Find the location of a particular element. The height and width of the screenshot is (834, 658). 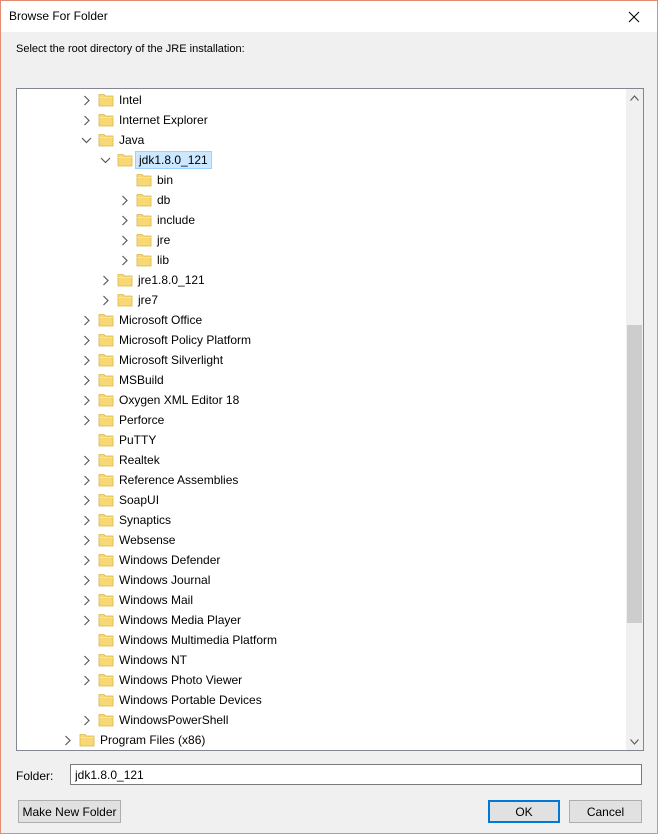

tree-item-label: jre is located at coordinates (164, 240).